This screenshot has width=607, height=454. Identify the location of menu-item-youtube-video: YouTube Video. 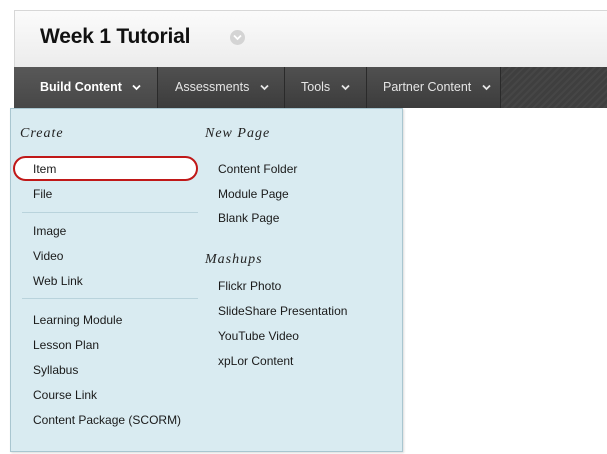
(258, 336).